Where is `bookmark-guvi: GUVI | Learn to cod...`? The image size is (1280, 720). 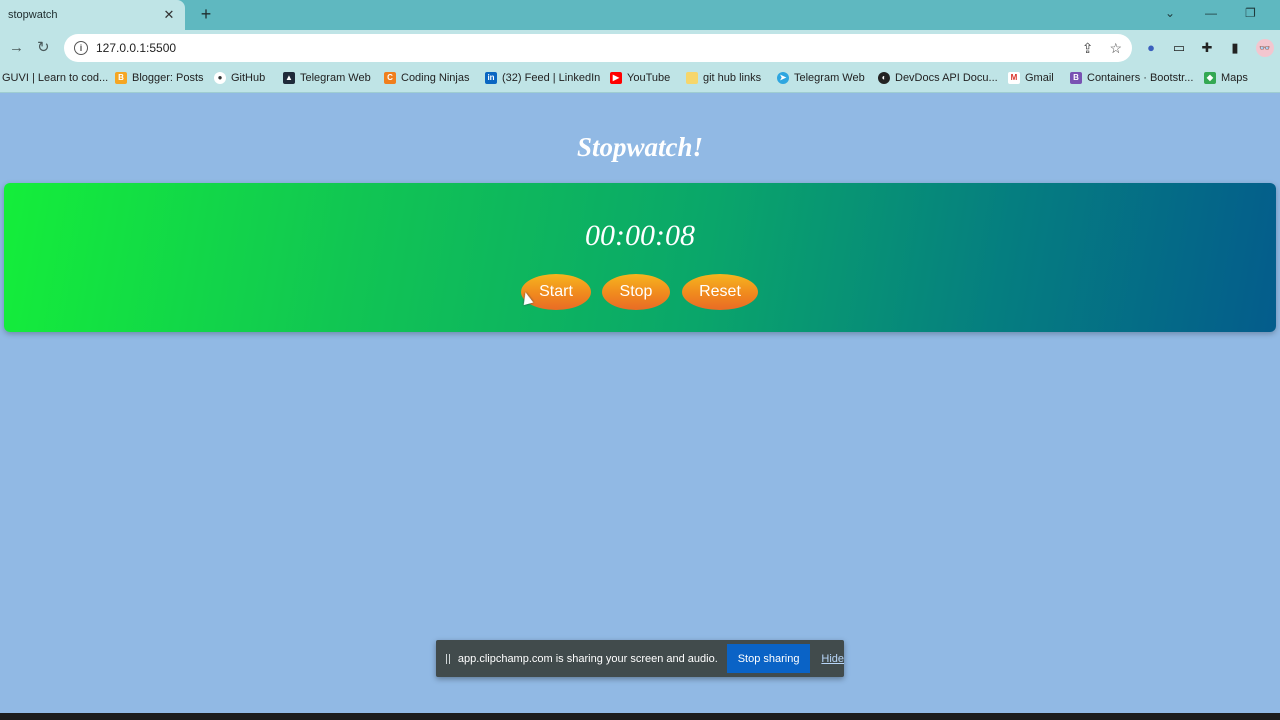
bookmark-guvi: GUVI | Learn to cod... is located at coordinates (55, 78).